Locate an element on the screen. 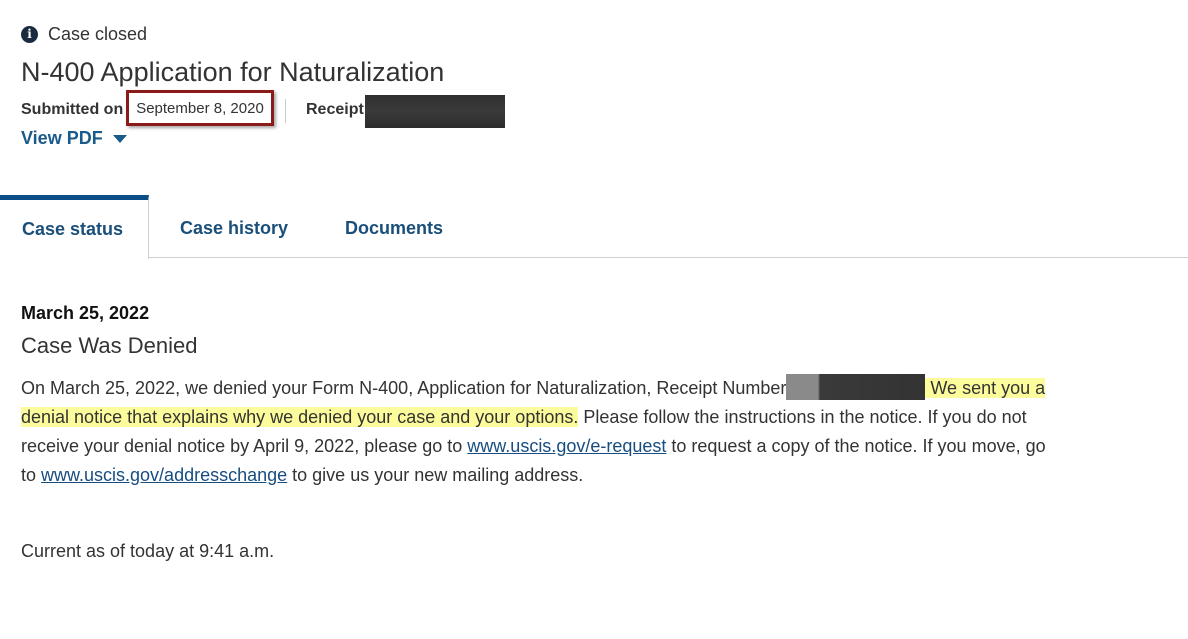  tabs-baseline is located at coordinates (668, 257).